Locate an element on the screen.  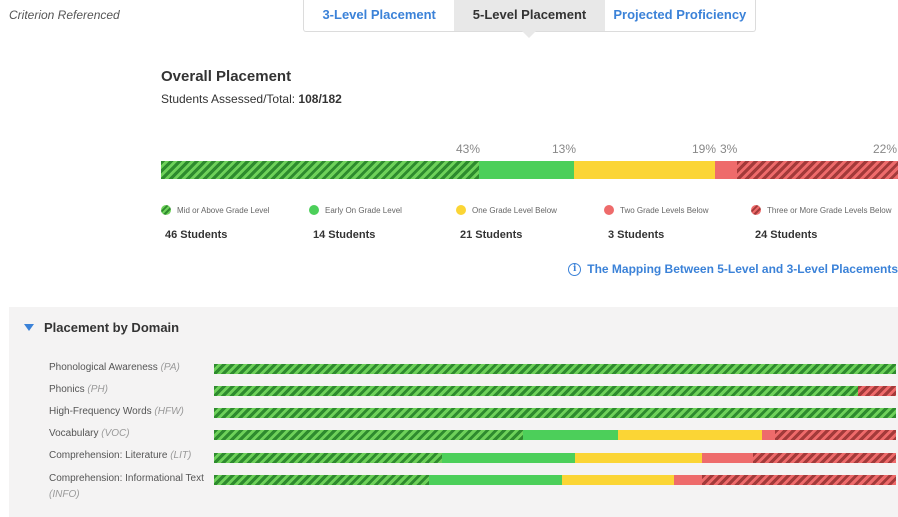
domain-name: High-Frequency Words is located at coordinates (100, 411).